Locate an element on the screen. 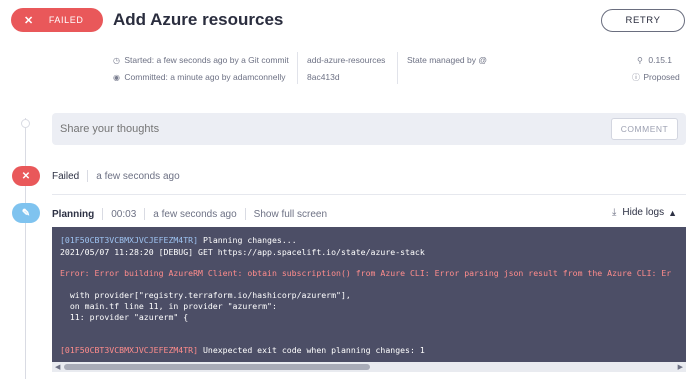  version-icon: ⚲ is located at coordinates (640, 60).